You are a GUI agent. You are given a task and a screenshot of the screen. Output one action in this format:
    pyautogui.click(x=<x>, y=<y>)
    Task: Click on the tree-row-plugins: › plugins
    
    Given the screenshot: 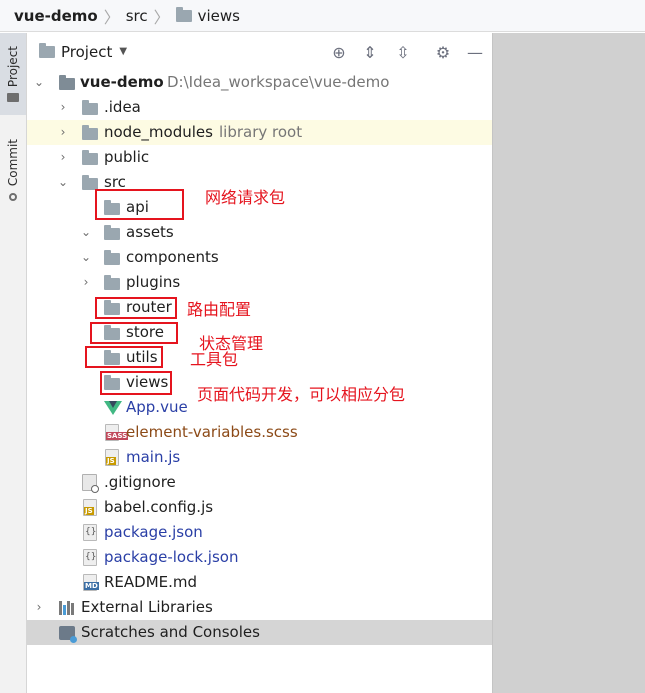 What is the action you would take?
    pyautogui.click(x=259, y=282)
    